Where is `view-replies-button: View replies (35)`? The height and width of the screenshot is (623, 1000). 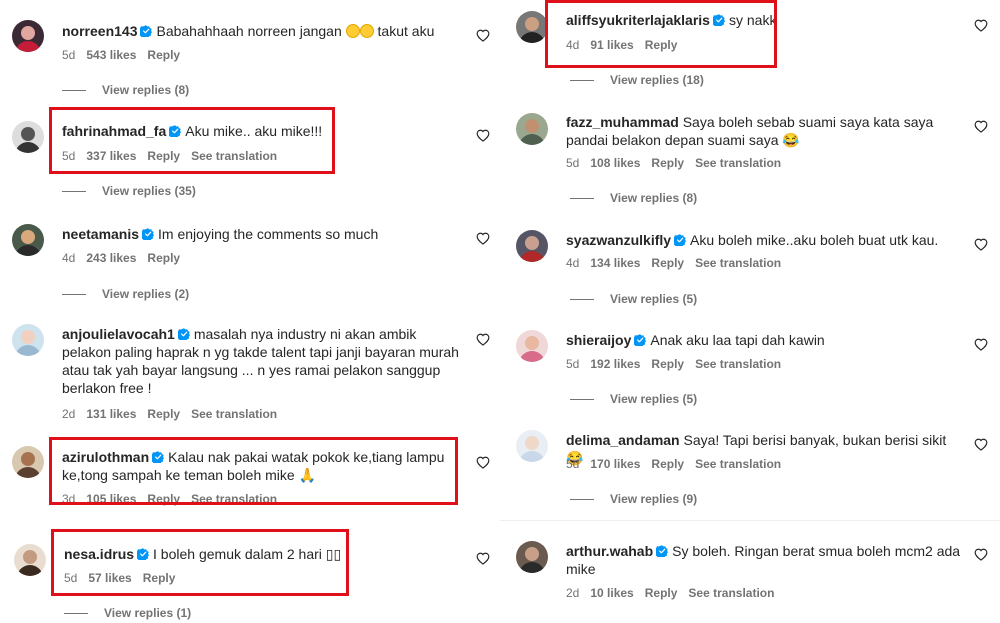 view-replies-button: View replies (35) is located at coordinates (129, 191).